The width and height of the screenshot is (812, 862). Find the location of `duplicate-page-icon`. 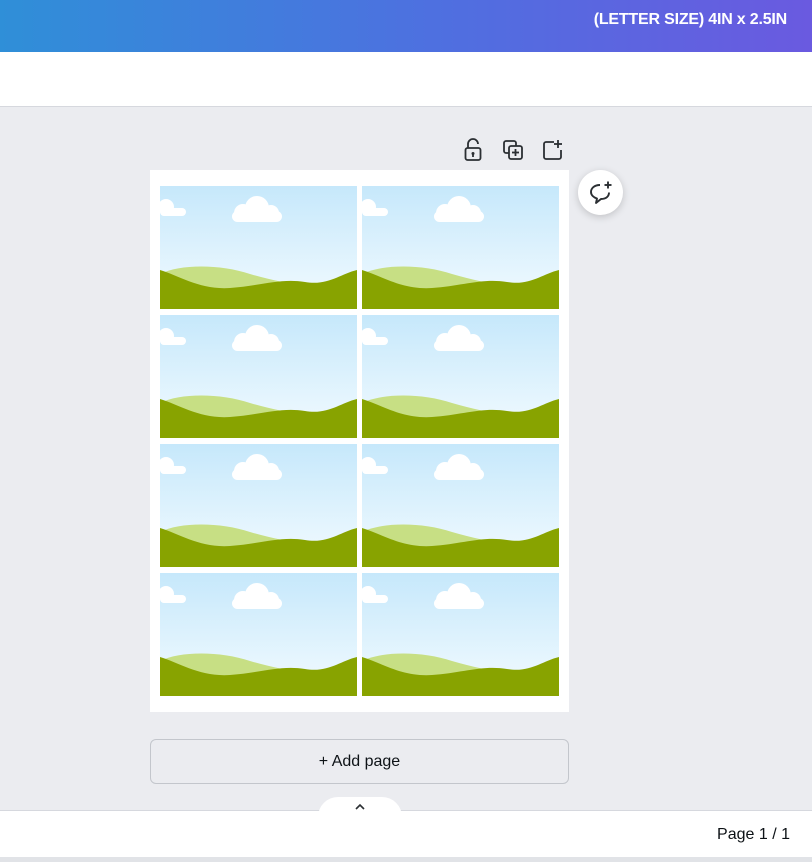

duplicate-page-icon is located at coordinates (513, 150).